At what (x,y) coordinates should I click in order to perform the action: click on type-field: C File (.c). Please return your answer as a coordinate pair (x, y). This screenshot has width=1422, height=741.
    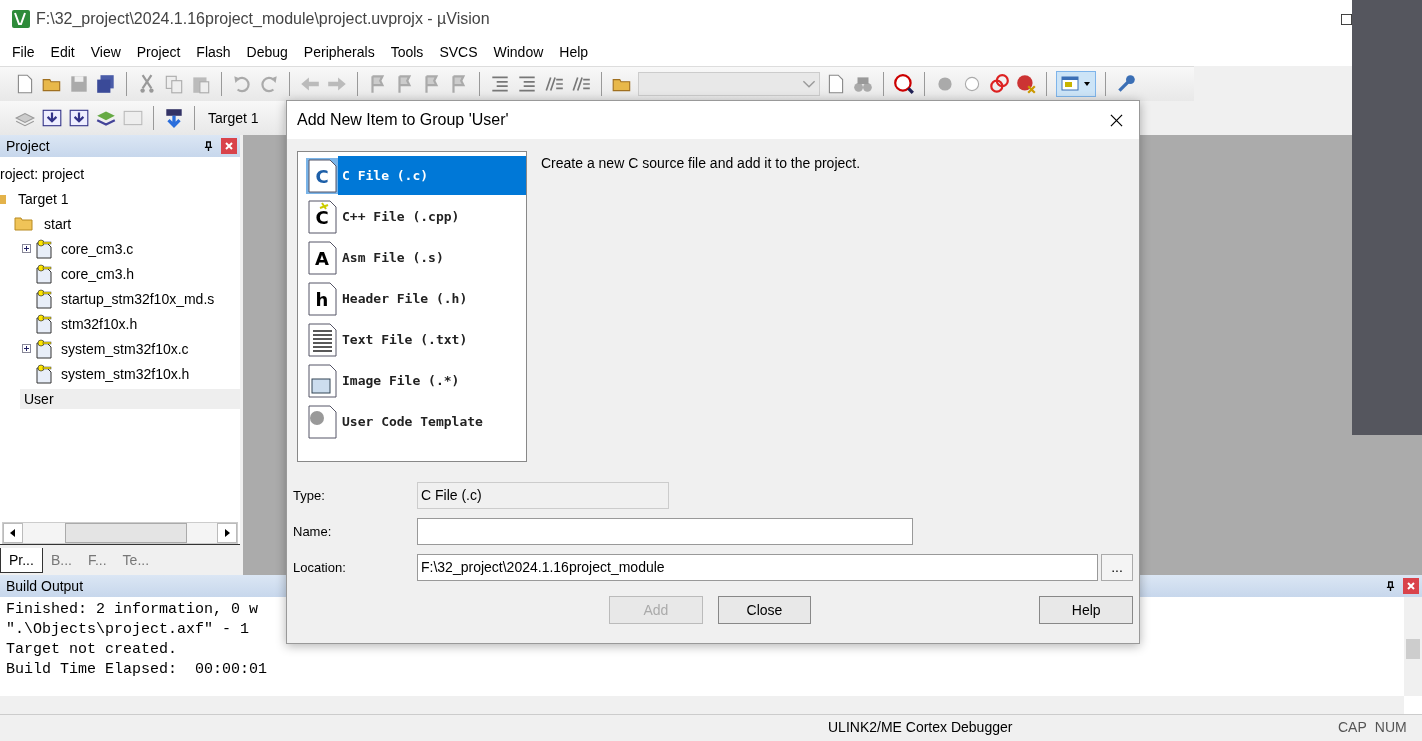
    Looking at the image, I should click on (543, 495).